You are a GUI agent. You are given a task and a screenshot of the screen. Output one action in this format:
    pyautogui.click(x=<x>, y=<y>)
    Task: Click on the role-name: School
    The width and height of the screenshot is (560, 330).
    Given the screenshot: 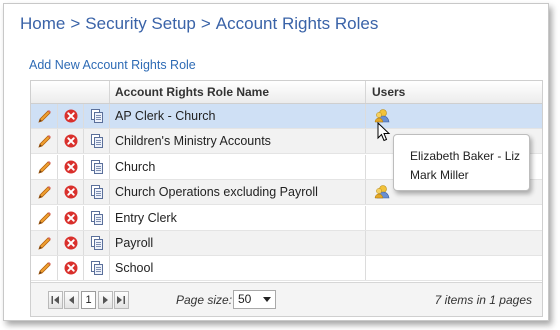 What is the action you would take?
    pyautogui.click(x=238, y=268)
    